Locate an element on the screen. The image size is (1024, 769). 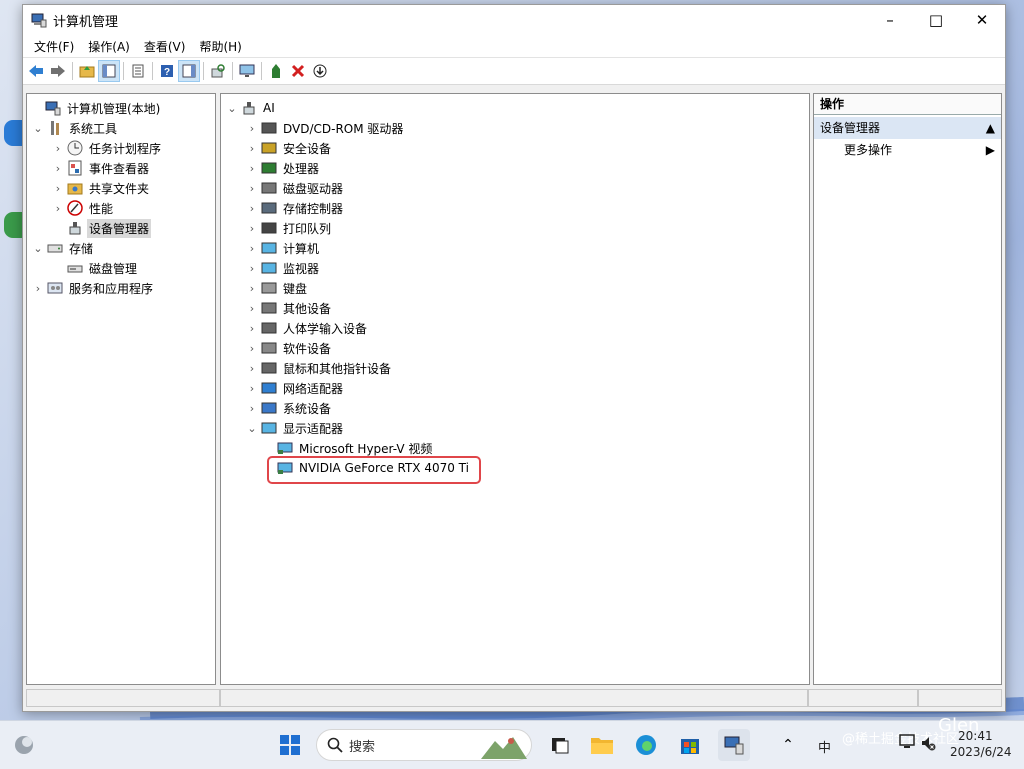
title-bar: 计算机管理 – □ ✕ is located at coordinates (514, 20).